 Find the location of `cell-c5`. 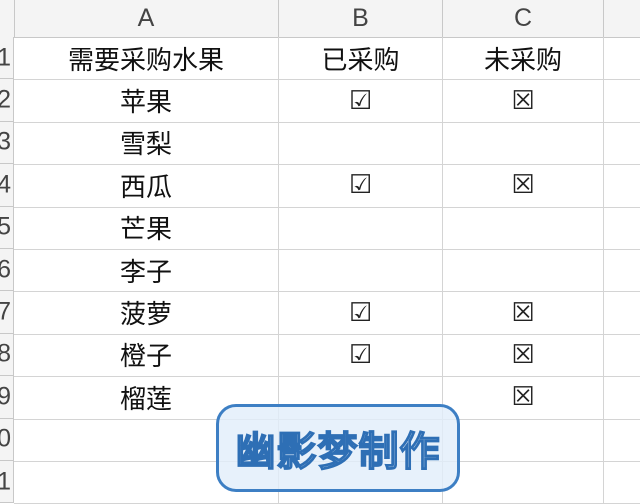

cell-c5 is located at coordinates (523, 228).